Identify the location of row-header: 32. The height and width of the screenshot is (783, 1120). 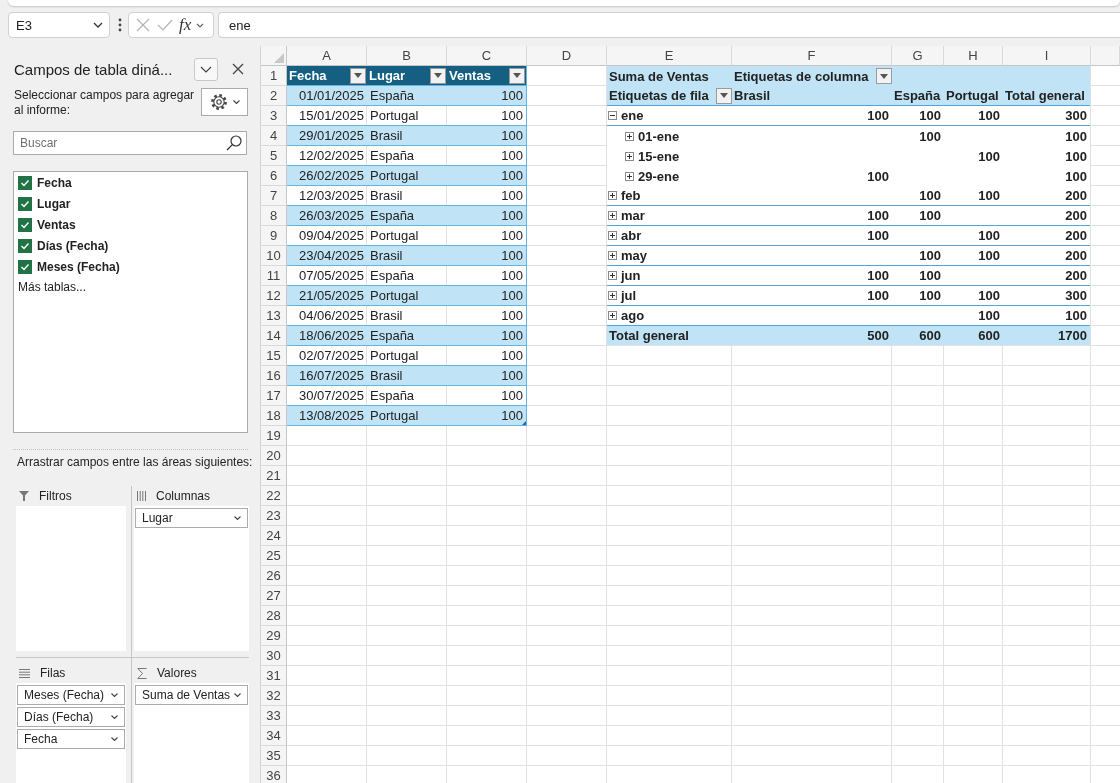
(274, 696).